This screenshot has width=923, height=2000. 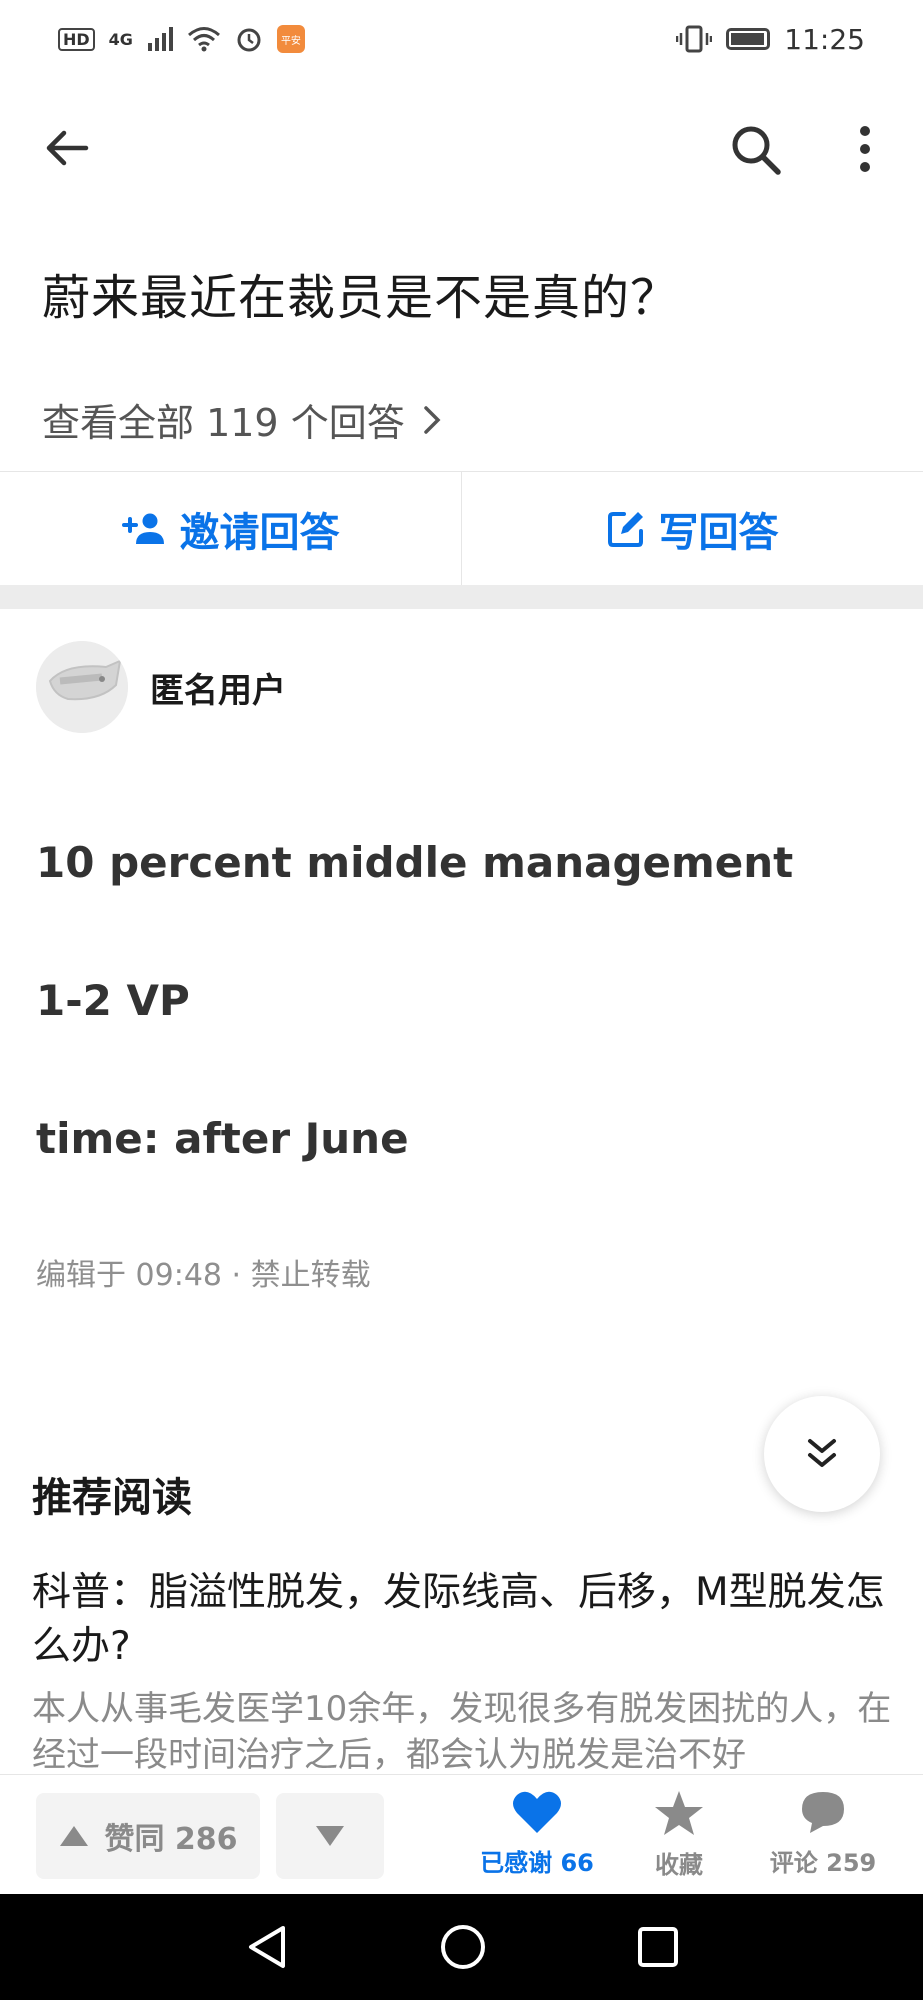 What do you see at coordinates (223, 423) in the screenshot?
I see `view-all-label: 查看全部 119 个回答` at bounding box center [223, 423].